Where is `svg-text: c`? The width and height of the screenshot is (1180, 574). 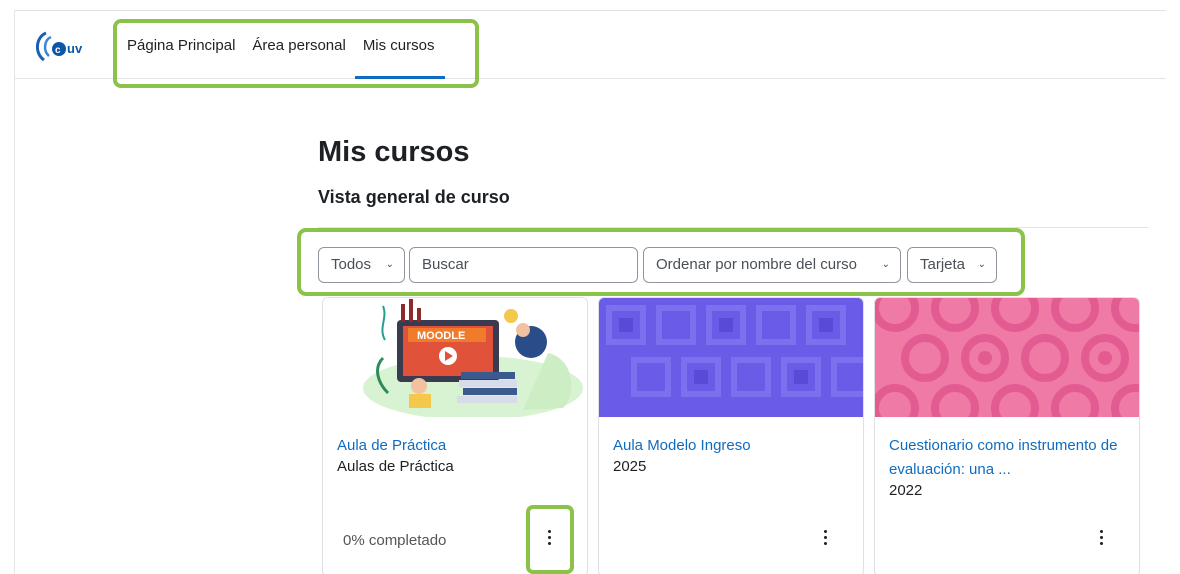 svg-text: c is located at coordinates (58, 50).